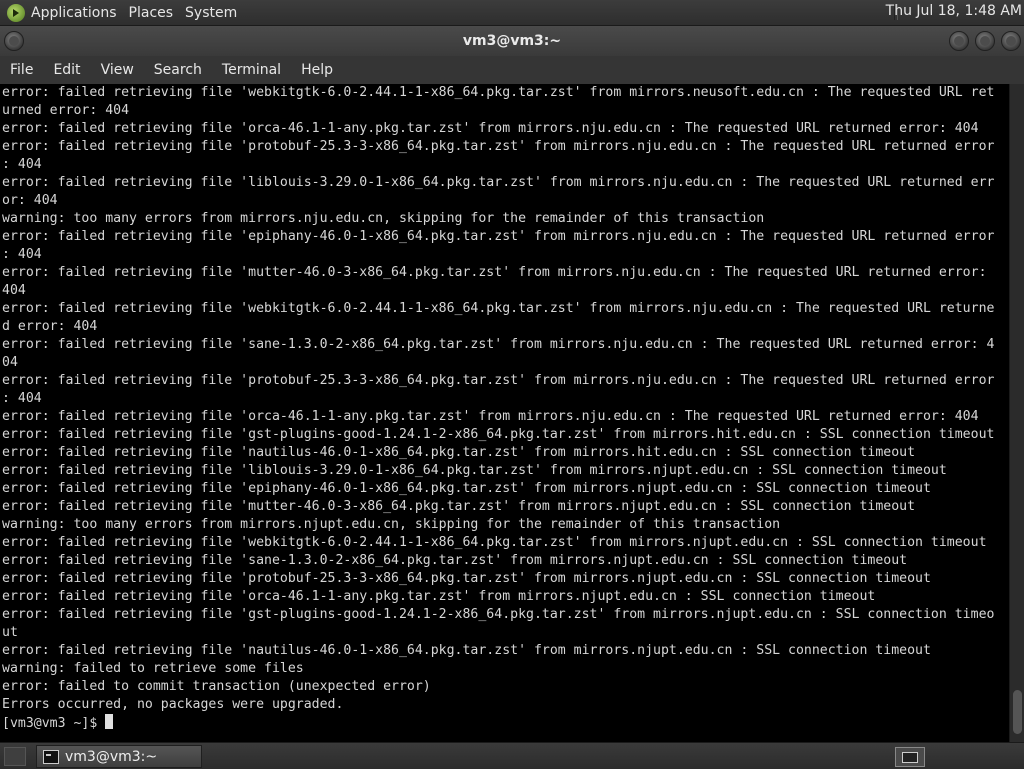 The height and width of the screenshot is (769, 1024). I want to click on close-button, so click(1011, 41).